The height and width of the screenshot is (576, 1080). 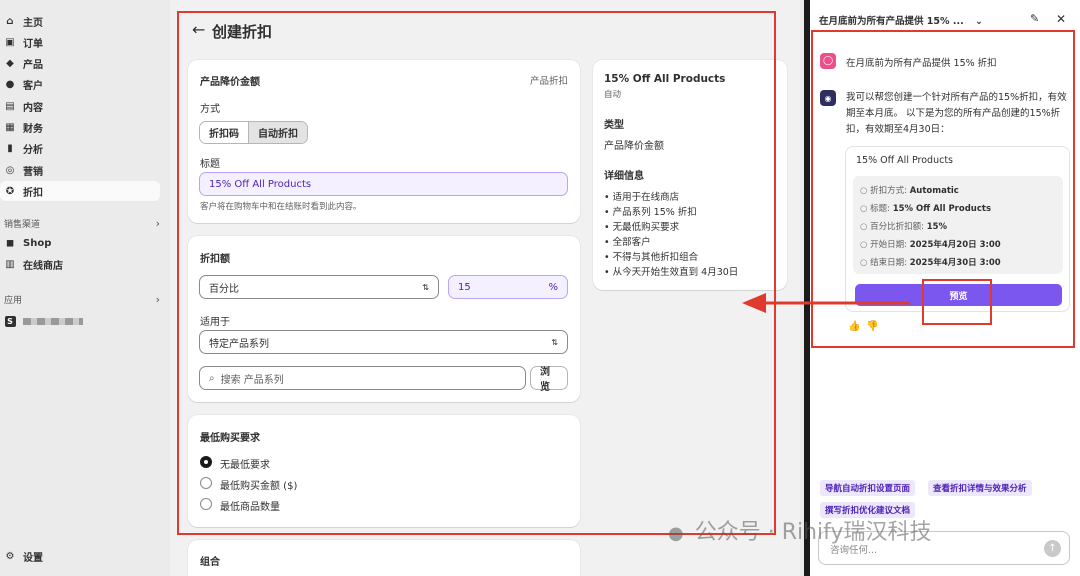 What do you see at coordinates (854, 326) in the screenshot?
I see `thumbs-up-icon: 👍` at bounding box center [854, 326].